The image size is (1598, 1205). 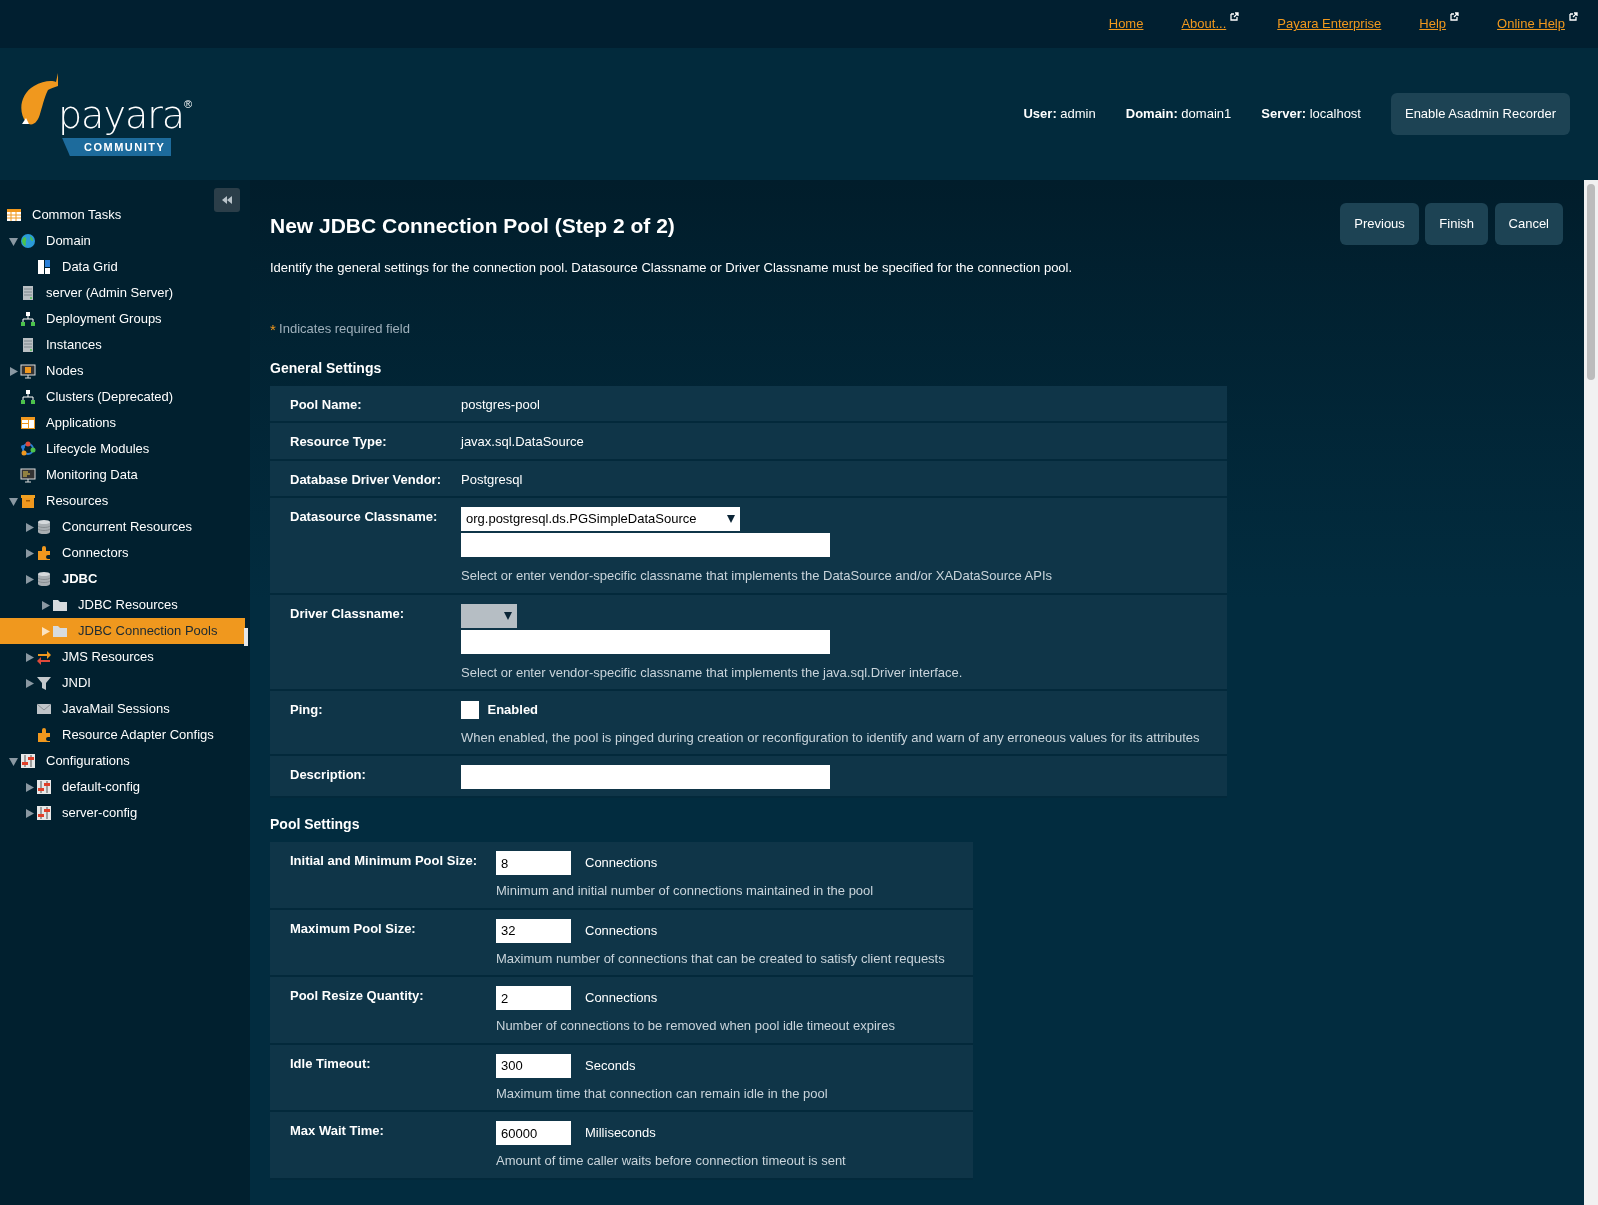 What do you see at coordinates (122, 475) in the screenshot?
I see `tree-item: Monitoring Data` at bounding box center [122, 475].